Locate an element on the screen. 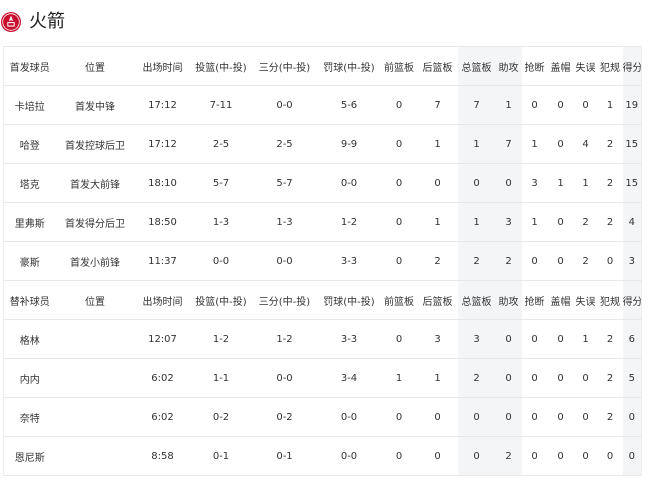 The height and width of the screenshot is (481, 650). column-header: 盖帽 is located at coordinates (560, 66).